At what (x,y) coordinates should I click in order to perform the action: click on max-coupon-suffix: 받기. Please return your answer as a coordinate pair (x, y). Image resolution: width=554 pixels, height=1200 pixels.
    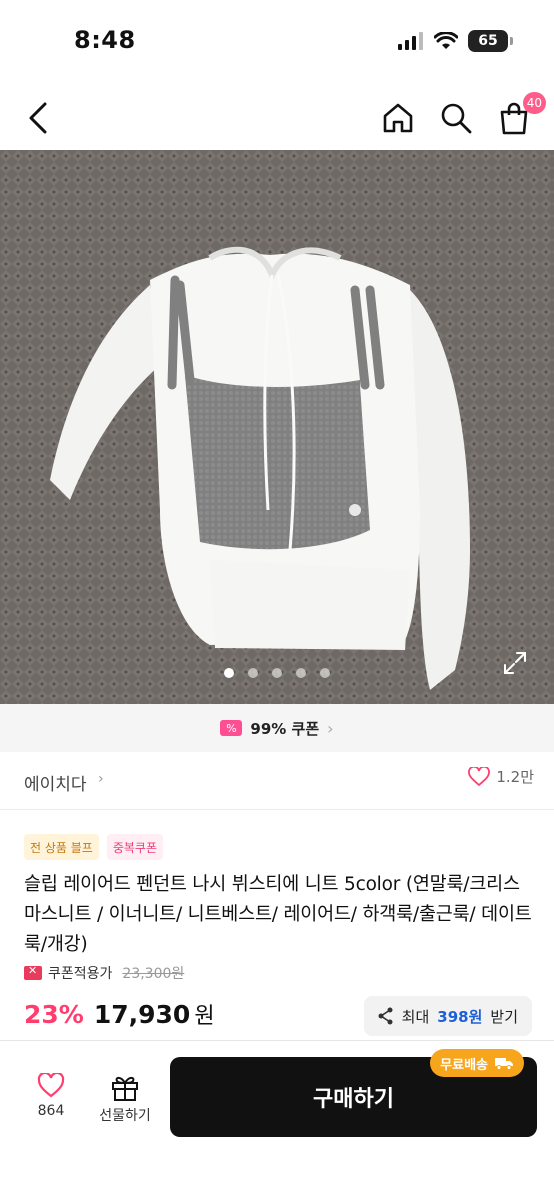
    Looking at the image, I should click on (504, 1016).